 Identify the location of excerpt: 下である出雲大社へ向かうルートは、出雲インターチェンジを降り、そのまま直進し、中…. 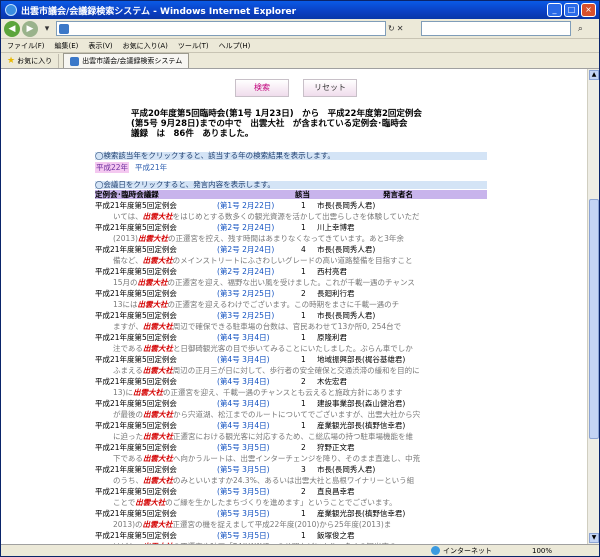
(291, 459).